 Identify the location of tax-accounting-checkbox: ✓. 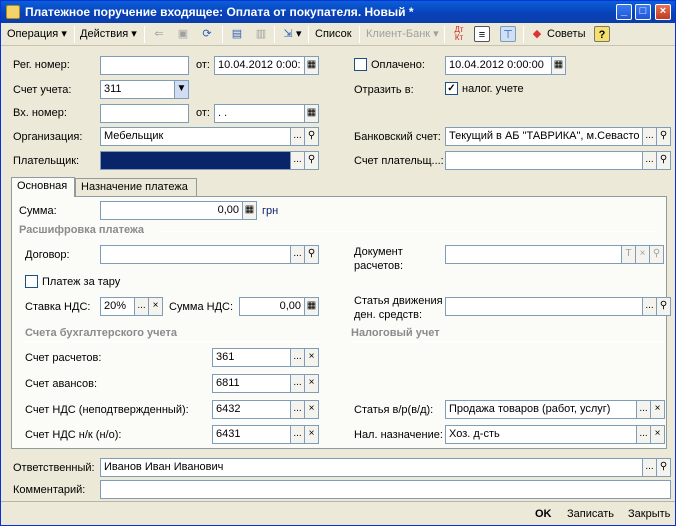
(451, 88).